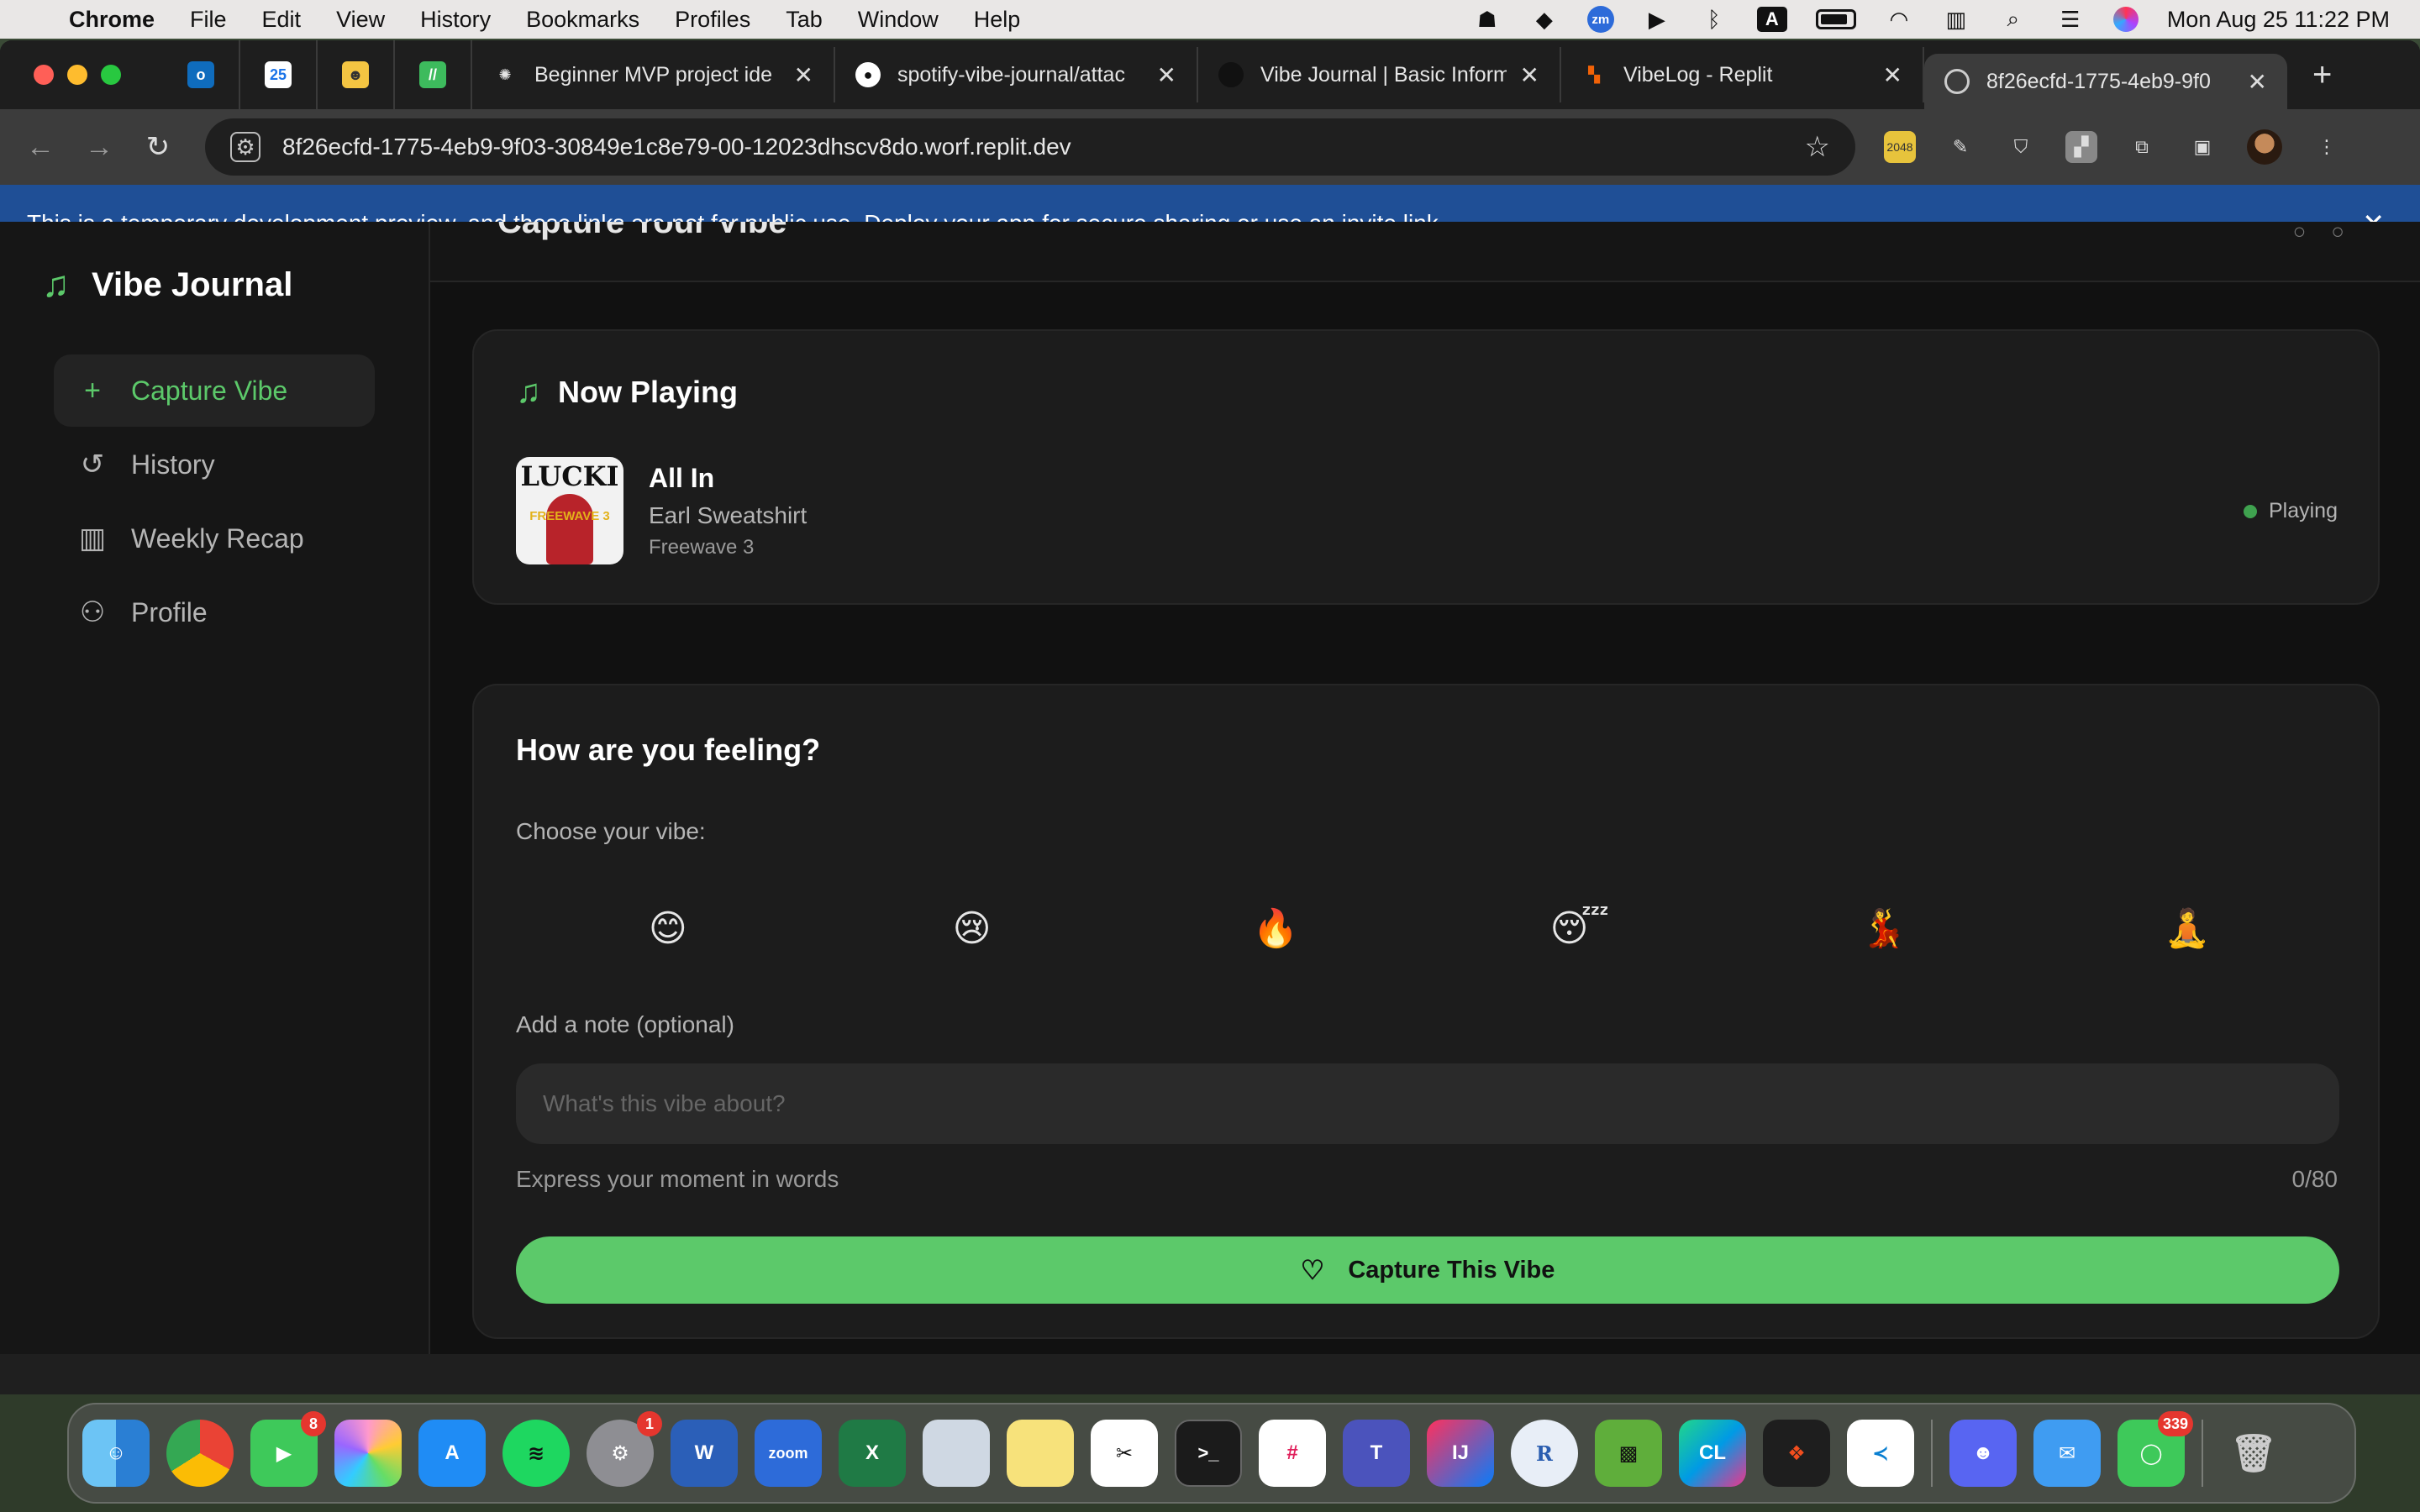  I want to click on menu-window: Window, so click(899, 20).